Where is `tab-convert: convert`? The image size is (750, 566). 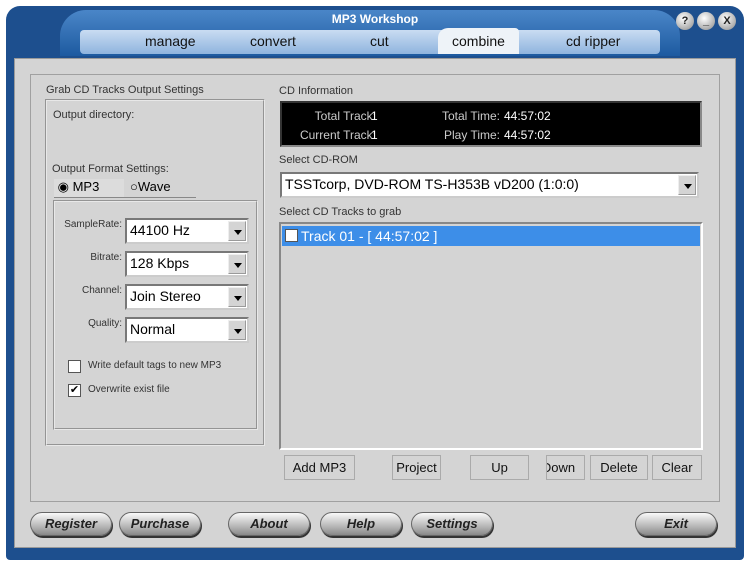
tab-convert: convert is located at coordinates (273, 41).